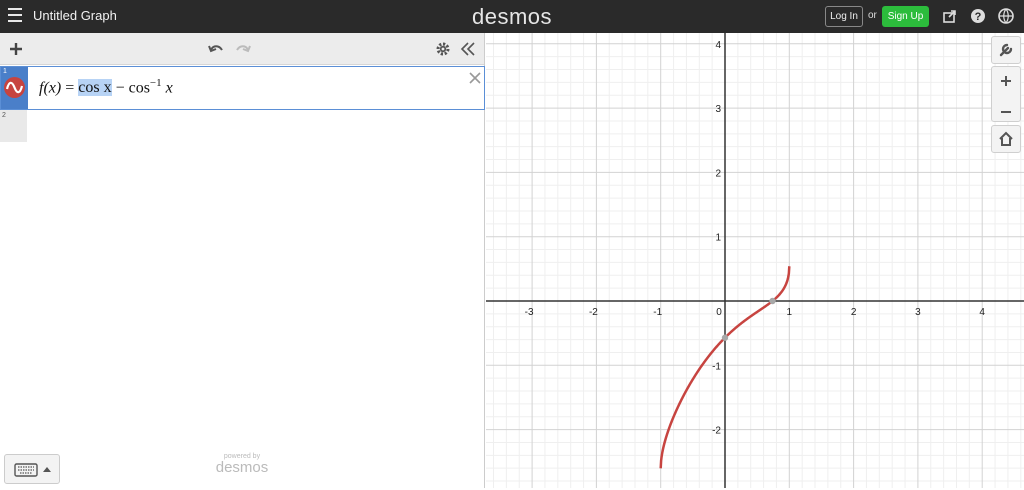 This screenshot has height=490, width=1024. I want to click on expression-toolbar, so click(242, 49).